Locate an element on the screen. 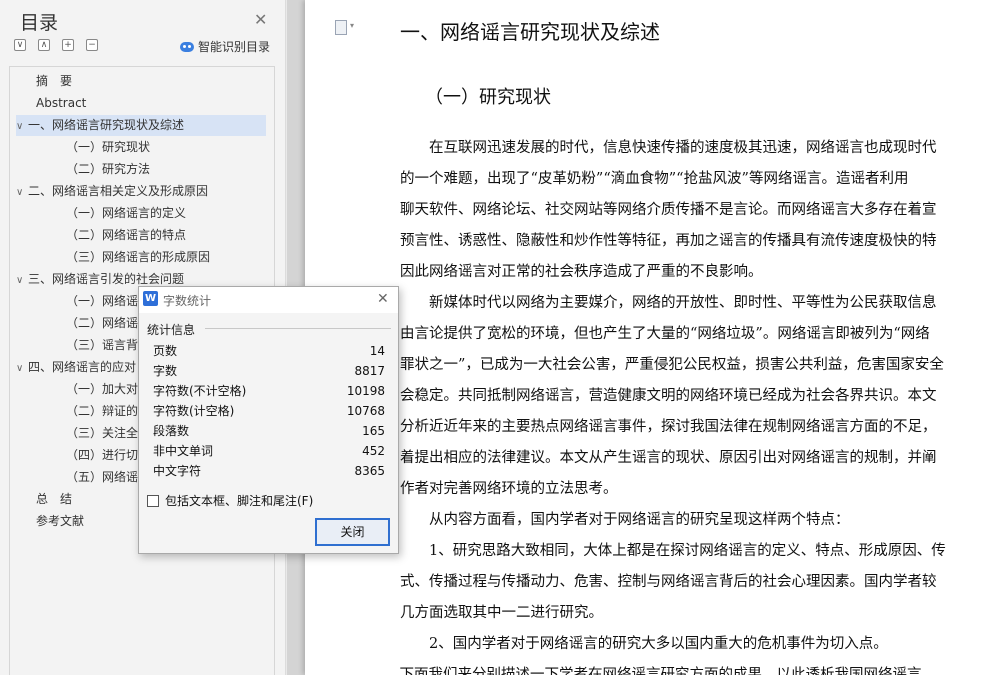 The height and width of the screenshot is (675, 990). toc-item: （三）关注全 is located at coordinates (102, 433).